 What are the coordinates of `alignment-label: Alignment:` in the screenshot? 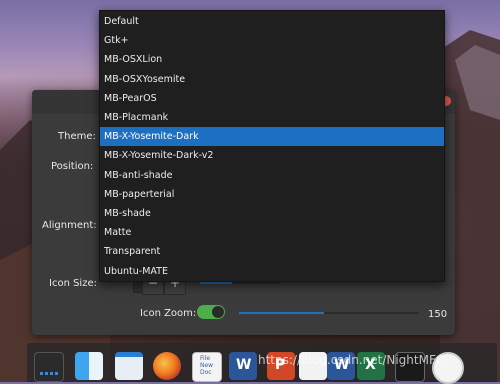 It's located at (69, 225).